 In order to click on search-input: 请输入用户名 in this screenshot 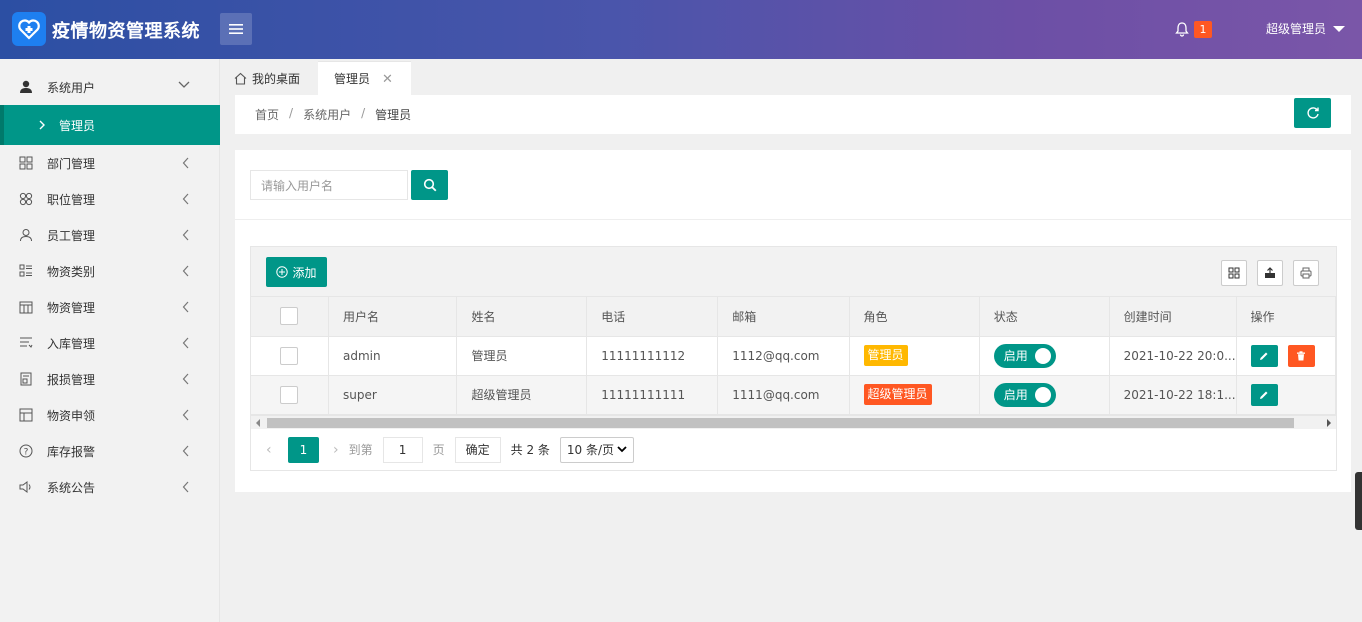, I will do `click(329, 185)`.